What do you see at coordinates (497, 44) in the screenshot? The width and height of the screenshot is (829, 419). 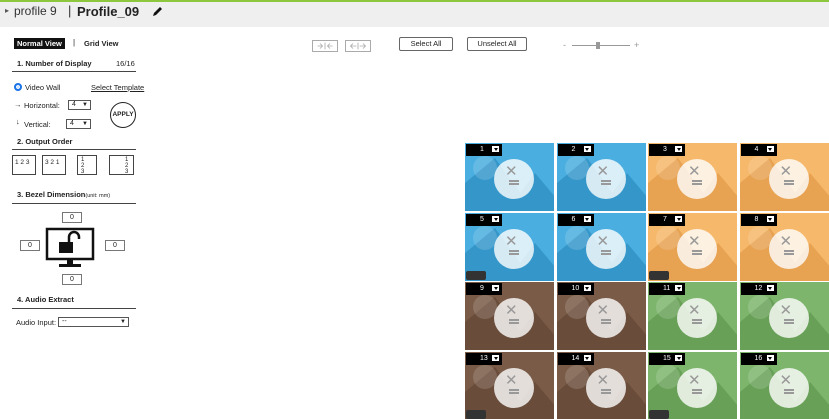 I see `unselect-all-button: Unselect All` at bounding box center [497, 44].